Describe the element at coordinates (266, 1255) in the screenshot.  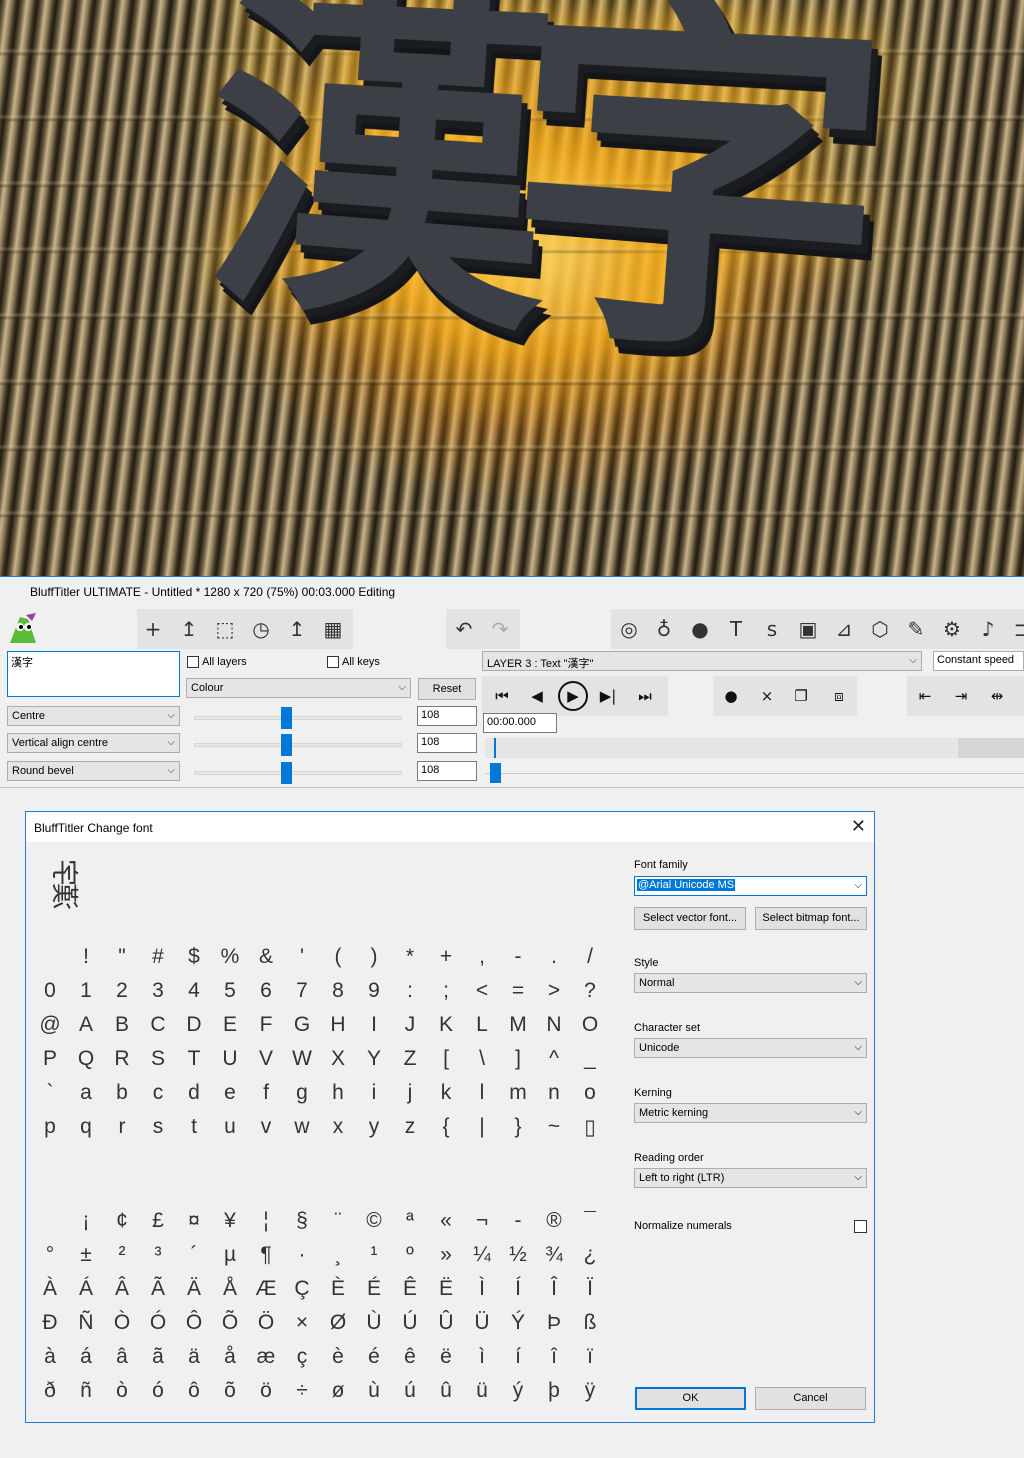
I see `character-cell: ¶` at that location.